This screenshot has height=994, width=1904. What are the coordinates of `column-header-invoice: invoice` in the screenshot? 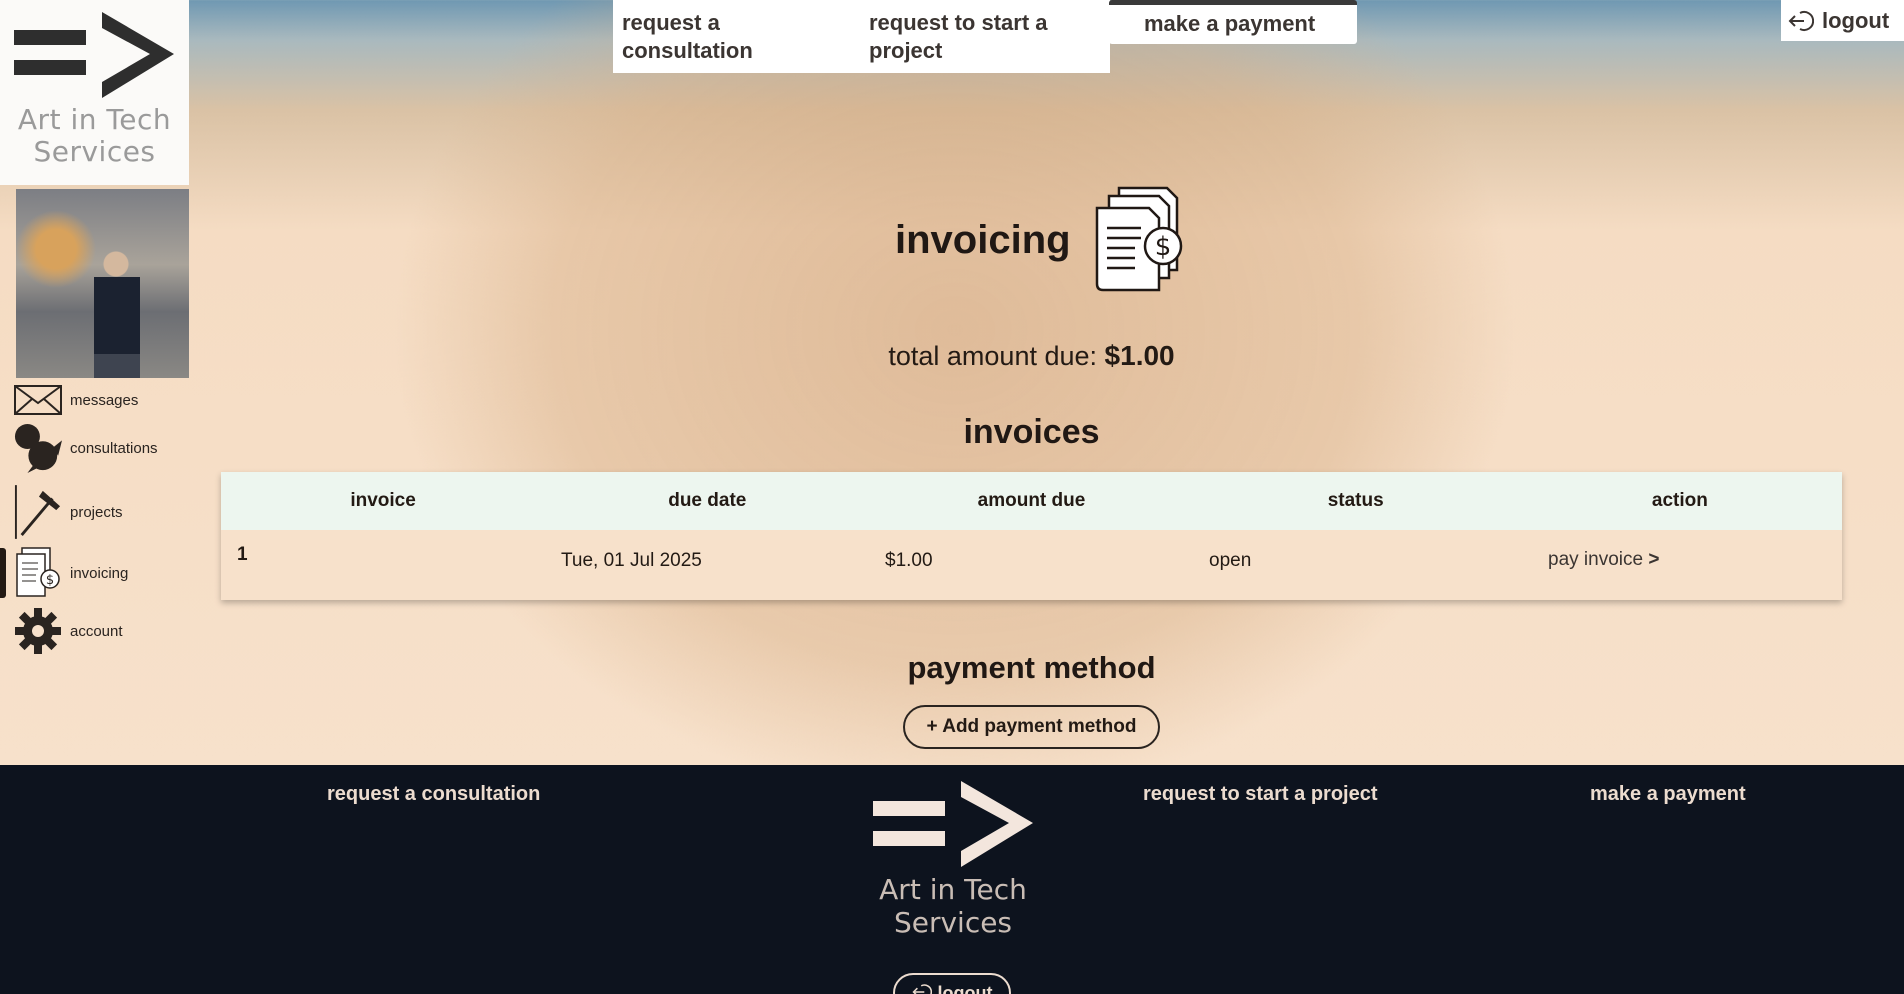 It's located at (383, 500).